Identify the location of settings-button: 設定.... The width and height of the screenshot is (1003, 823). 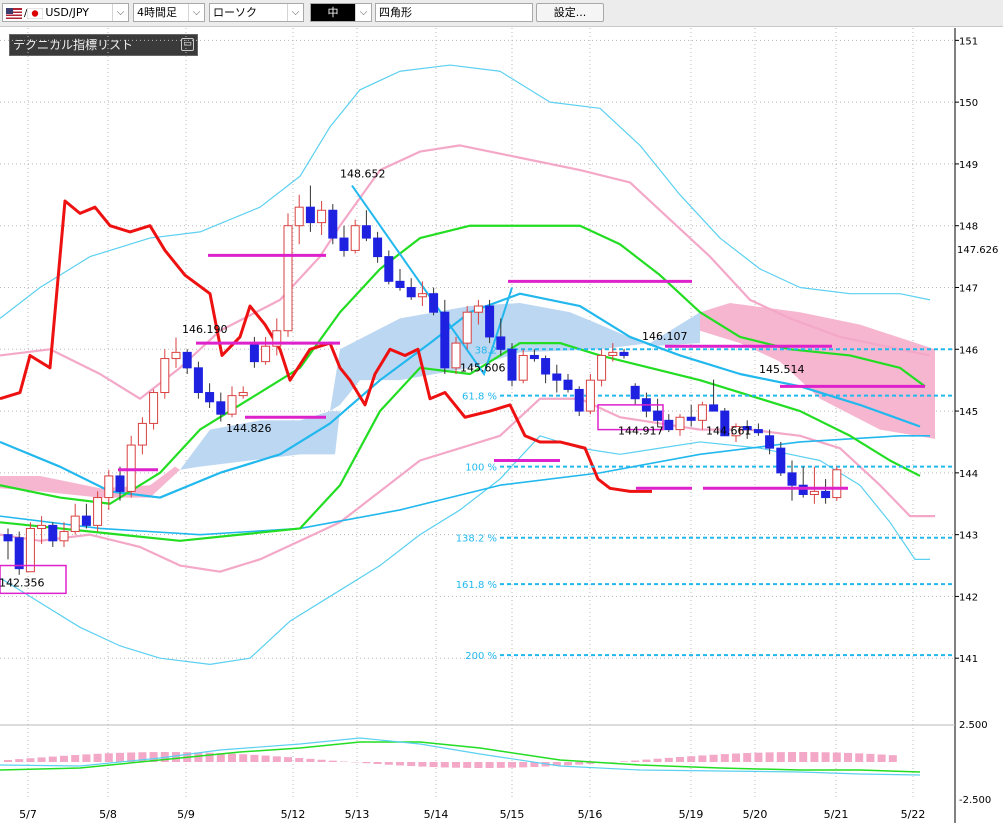
(570, 12).